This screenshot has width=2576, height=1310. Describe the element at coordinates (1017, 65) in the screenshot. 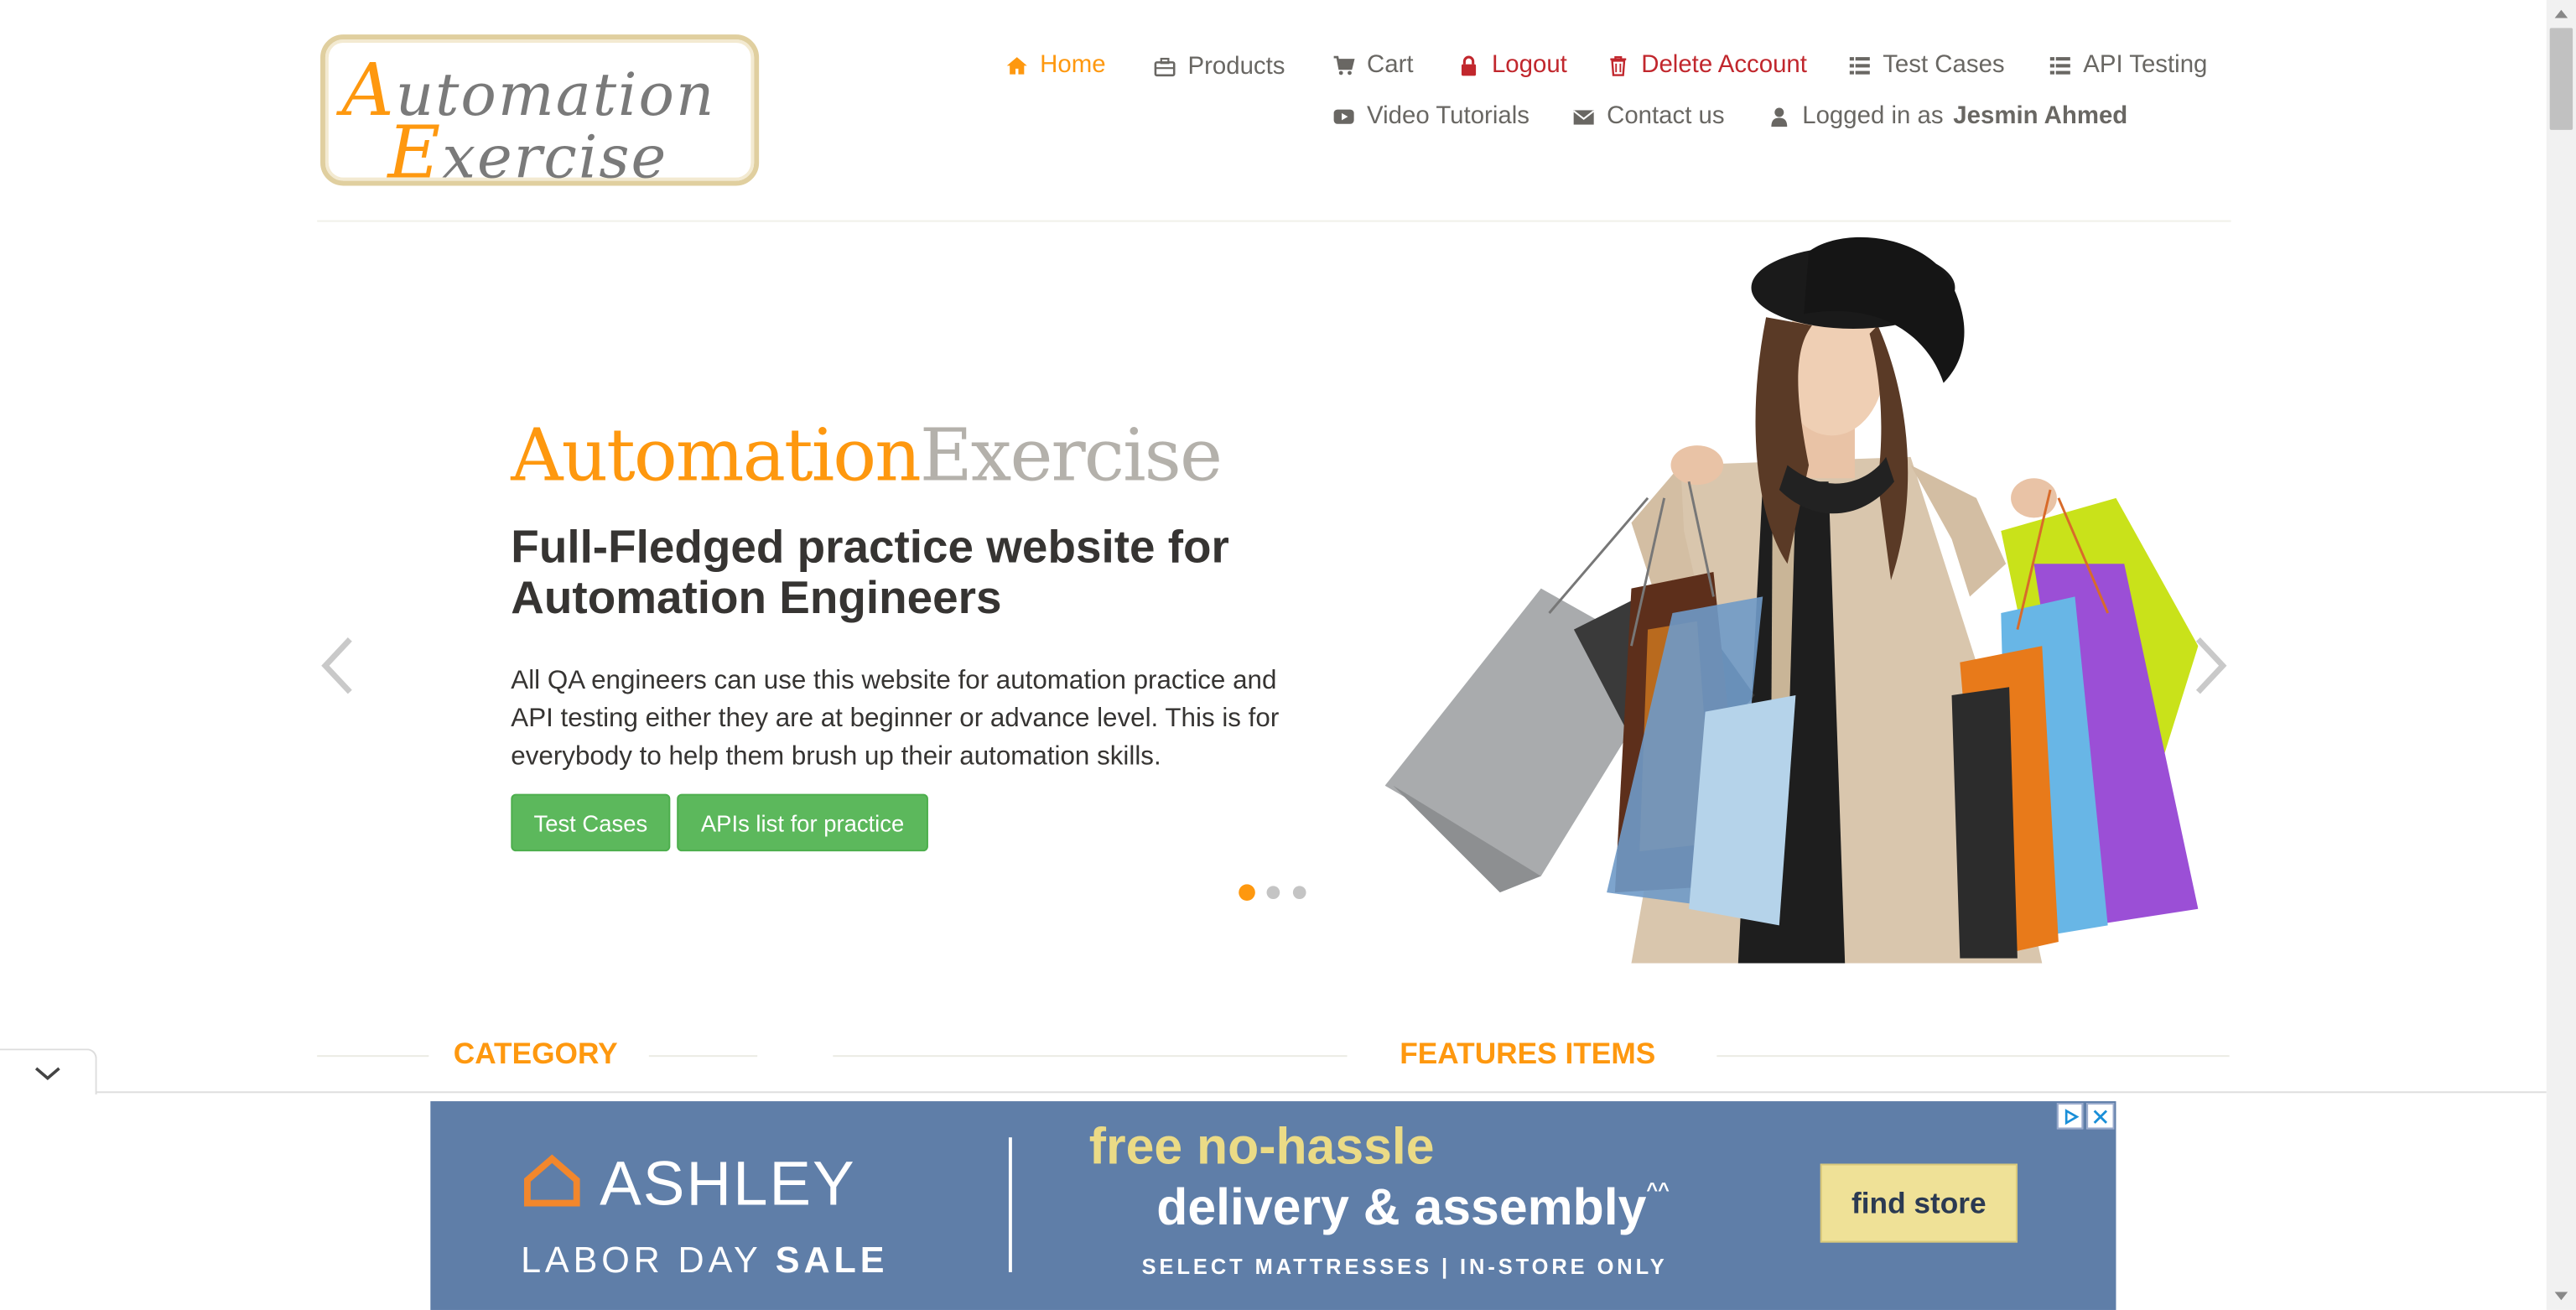

I see `home-icon` at that location.